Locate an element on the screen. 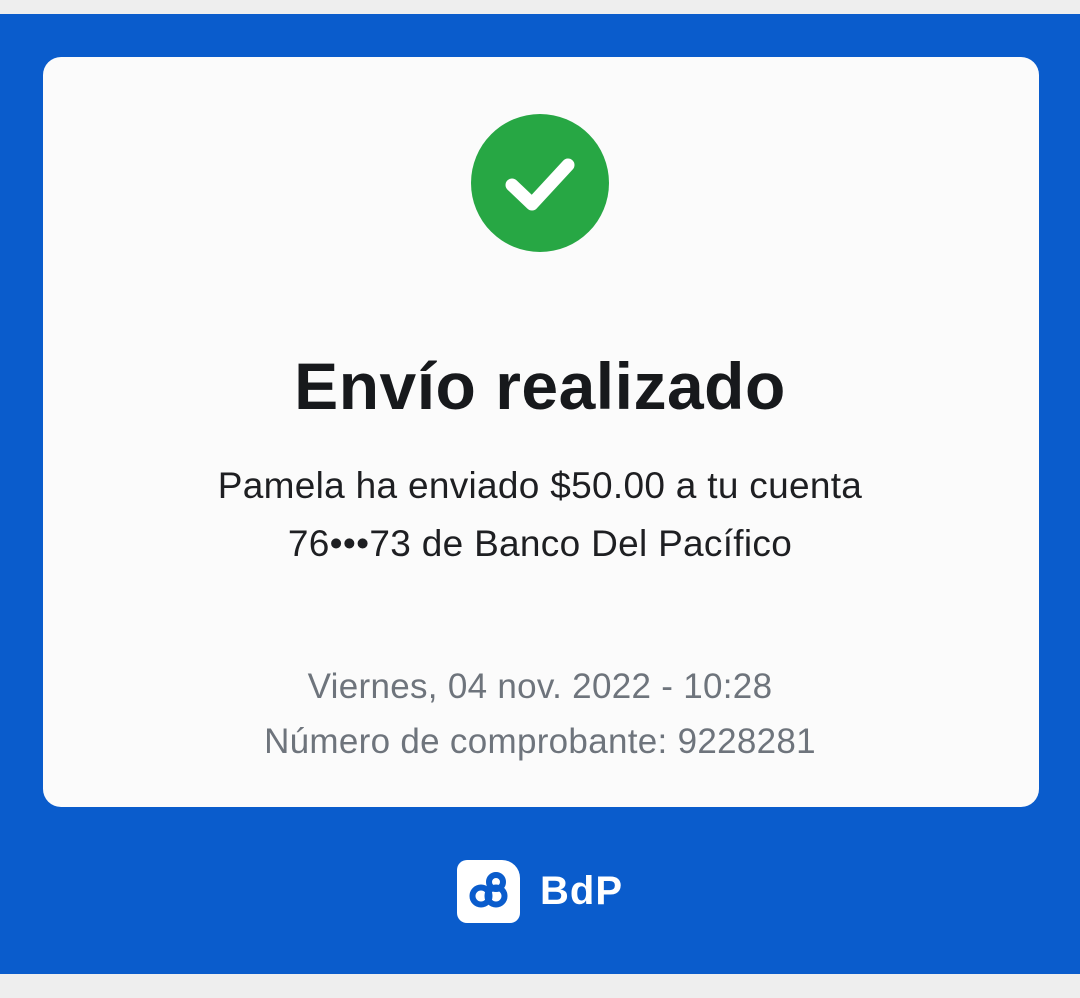 This screenshot has height=998, width=1080. brand-footer: BdP is located at coordinates (540, 891).